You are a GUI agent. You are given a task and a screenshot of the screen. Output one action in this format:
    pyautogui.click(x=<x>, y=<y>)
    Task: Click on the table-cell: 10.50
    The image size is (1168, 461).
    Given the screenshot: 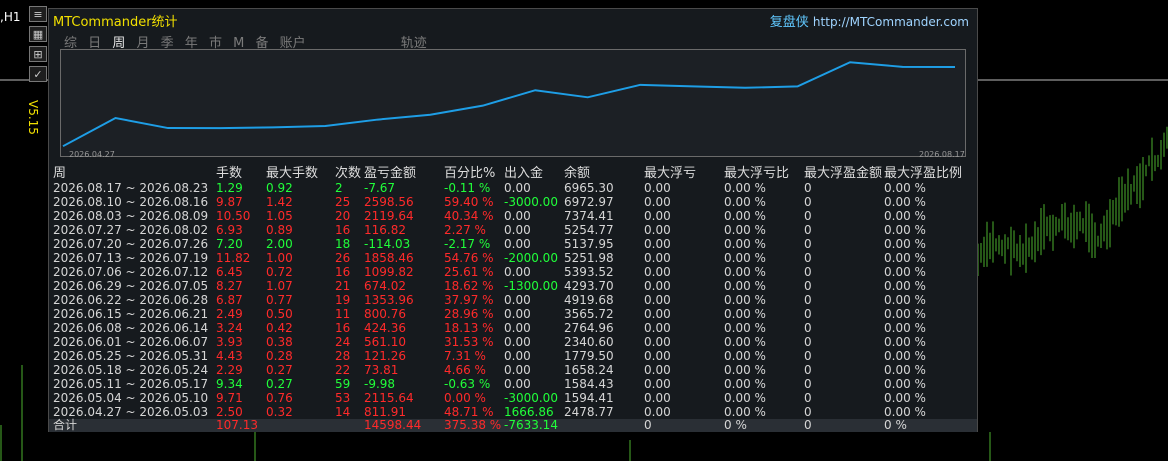 What is the action you would take?
    pyautogui.click(x=233, y=216)
    